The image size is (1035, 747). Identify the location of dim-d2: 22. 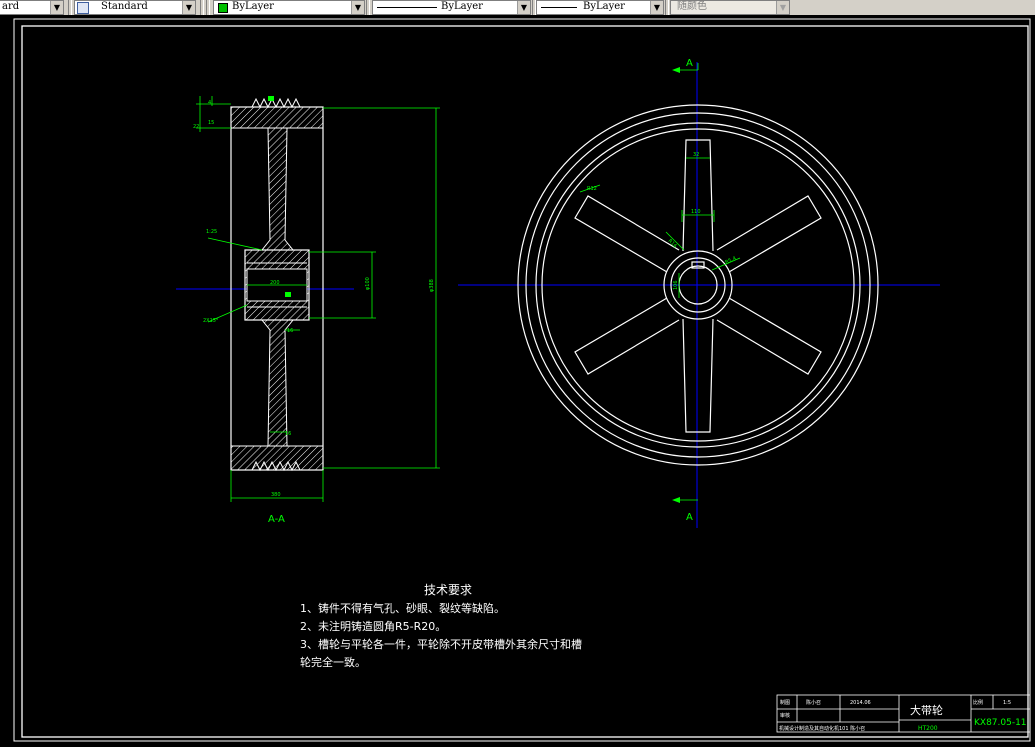
(196, 127).